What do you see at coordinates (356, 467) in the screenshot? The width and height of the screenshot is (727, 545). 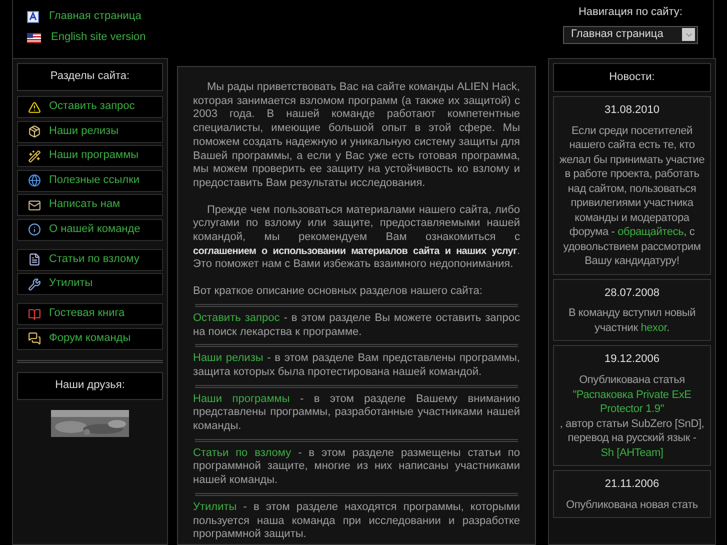 I see `section-description: Статьи по взлому - в этом разделе размещены статьи по программной защите, многие из них написаны участниками нашей команды.` at bounding box center [356, 467].